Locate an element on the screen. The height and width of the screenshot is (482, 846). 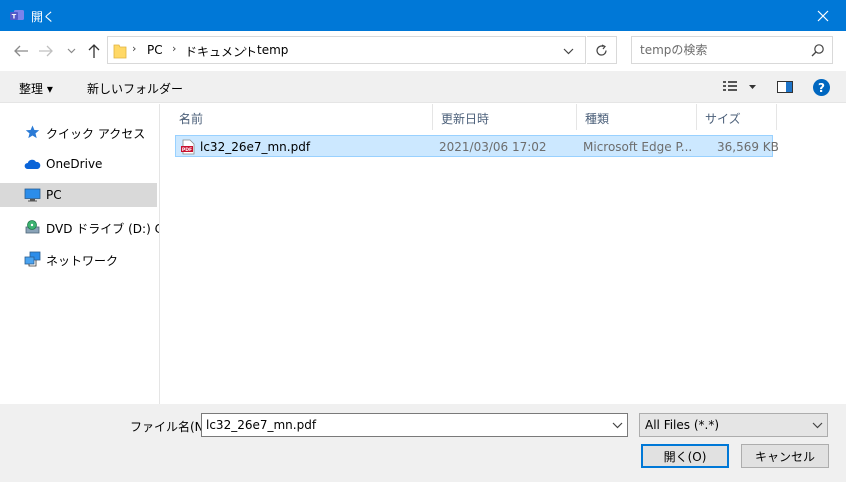
address-row: › PC › ドキュメント › temp is located at coordinates (423, 51).